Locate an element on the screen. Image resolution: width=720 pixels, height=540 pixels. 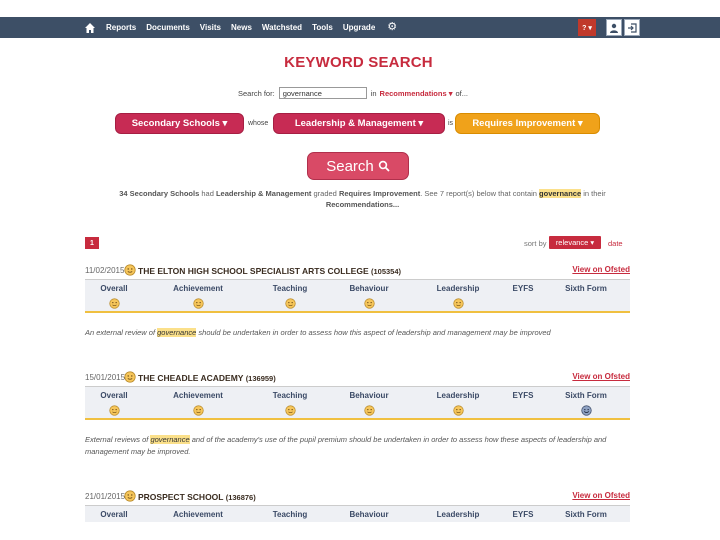
search-button-label: Search is located at coordinates (350, 166).